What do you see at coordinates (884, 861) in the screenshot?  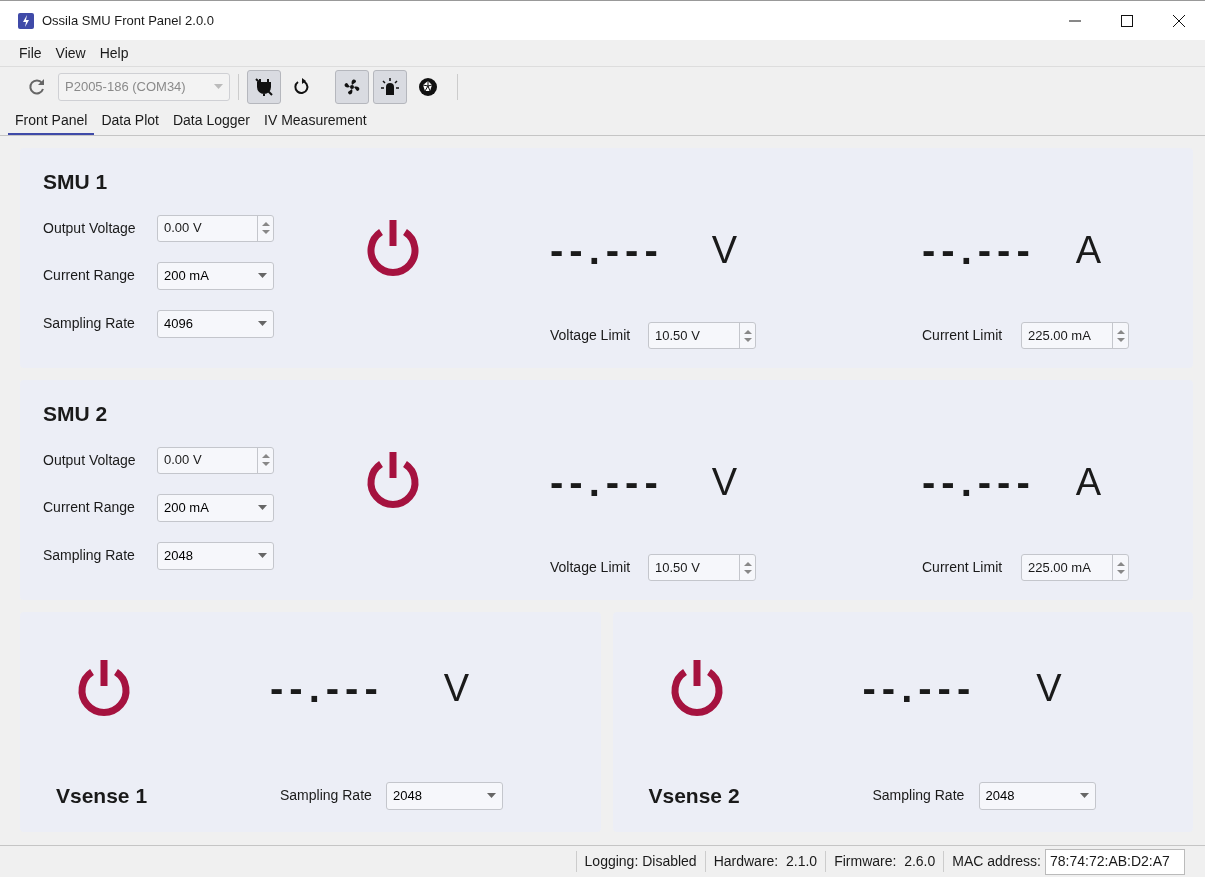 I see `status-text: Firmware: 2.6.0` at bounding box center [884, 861].